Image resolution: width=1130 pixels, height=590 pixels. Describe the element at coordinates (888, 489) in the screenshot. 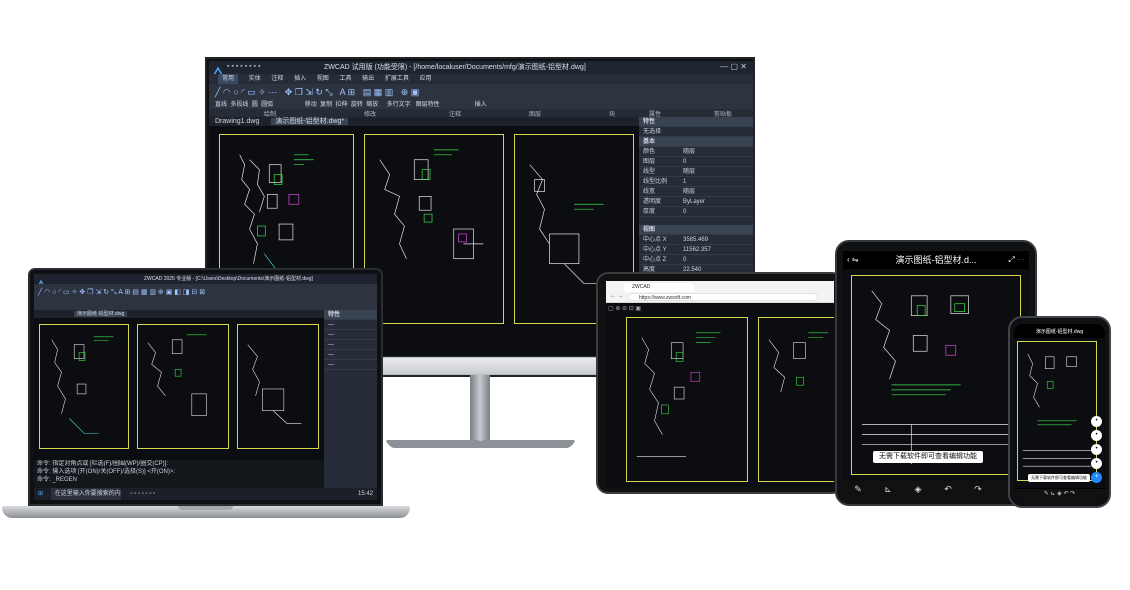

I see `measure-icon: ⊾` at that location.